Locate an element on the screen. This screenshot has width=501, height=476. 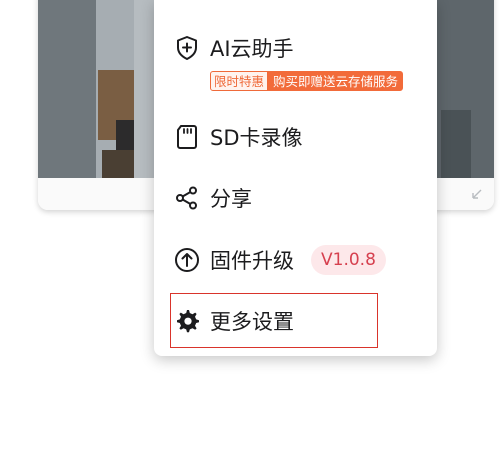
menu-item-firmware: 固件升级 is located at coordinates (295, 260).